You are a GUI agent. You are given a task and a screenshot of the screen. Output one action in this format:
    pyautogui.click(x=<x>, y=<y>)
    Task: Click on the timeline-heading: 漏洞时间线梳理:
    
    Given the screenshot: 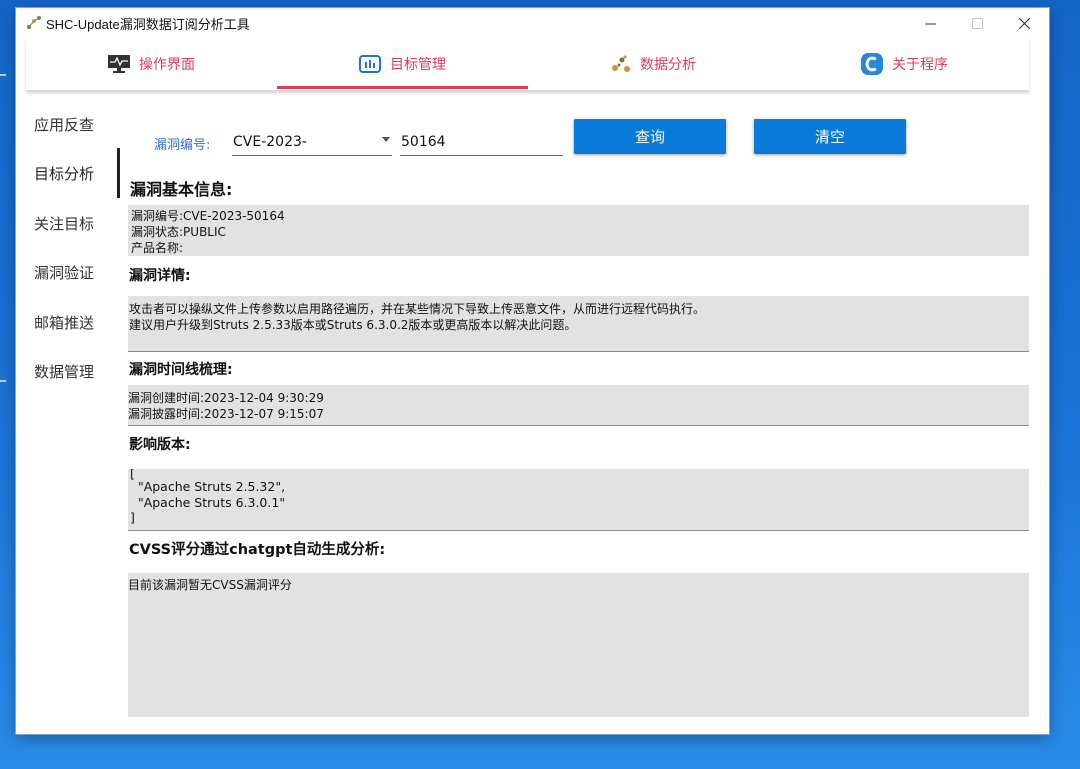 What is the action you would take?
    pyautogui.click(x=181, y=370)
    